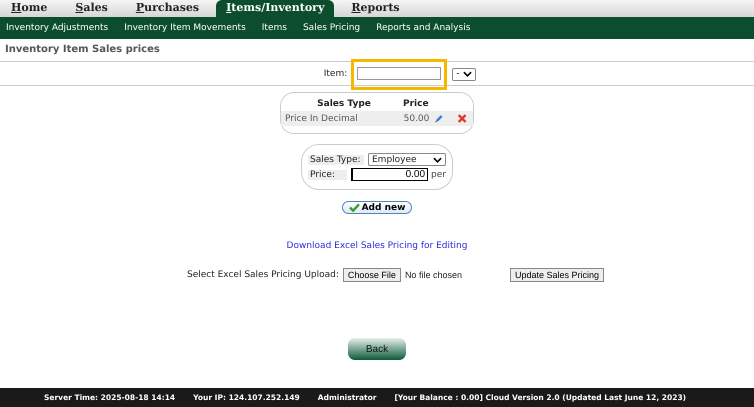  What do you see at coordinates (416, 104) in the screenshot?
I see `column-header: Price` at bounding box center [416, 104].